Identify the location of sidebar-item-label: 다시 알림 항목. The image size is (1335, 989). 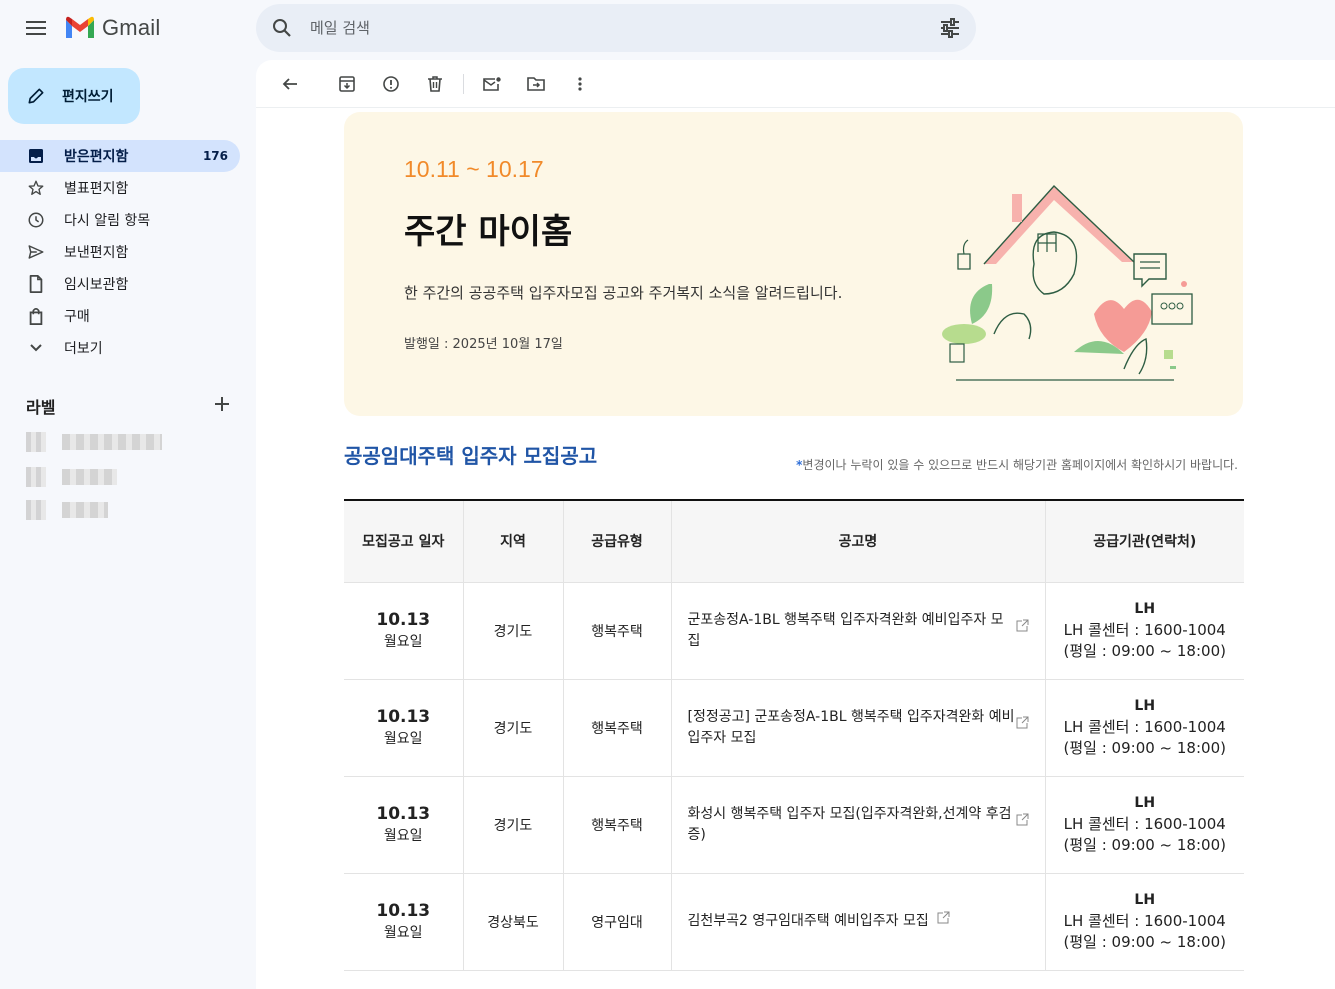
(107, 221).